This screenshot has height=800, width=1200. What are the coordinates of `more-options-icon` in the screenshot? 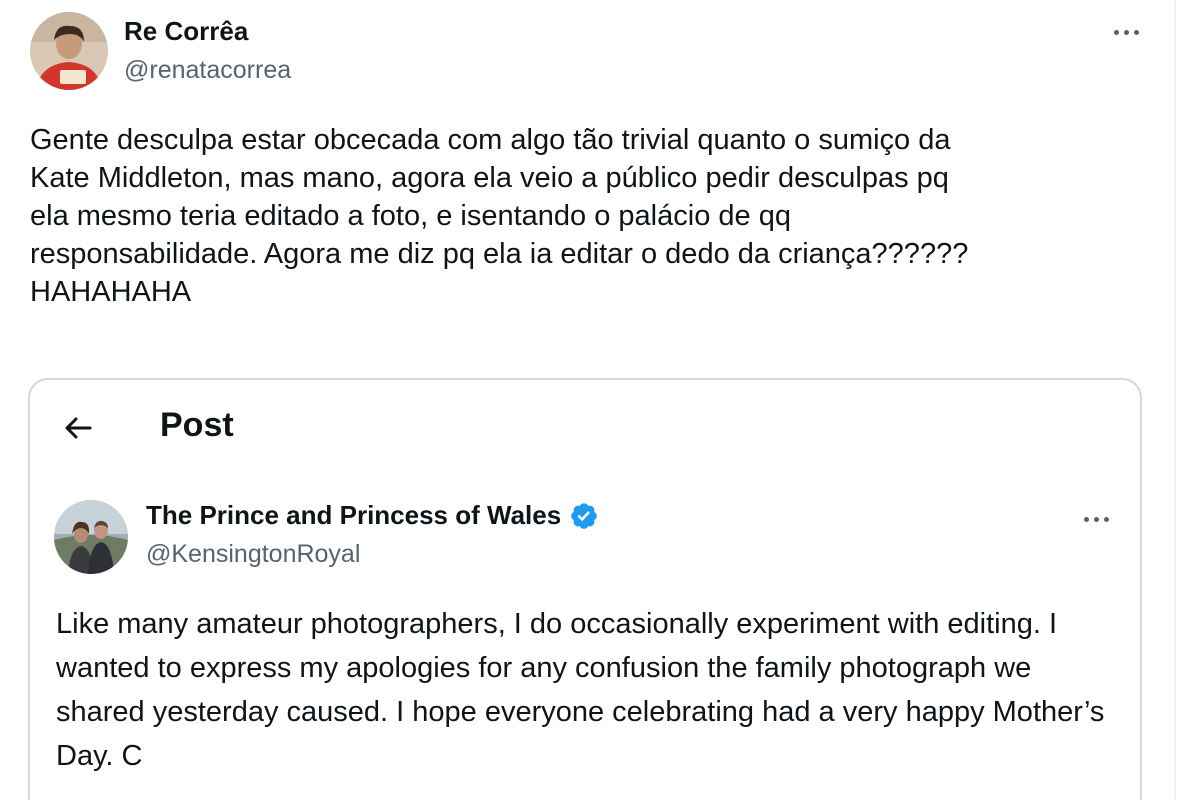 It's located at (1126, 32).